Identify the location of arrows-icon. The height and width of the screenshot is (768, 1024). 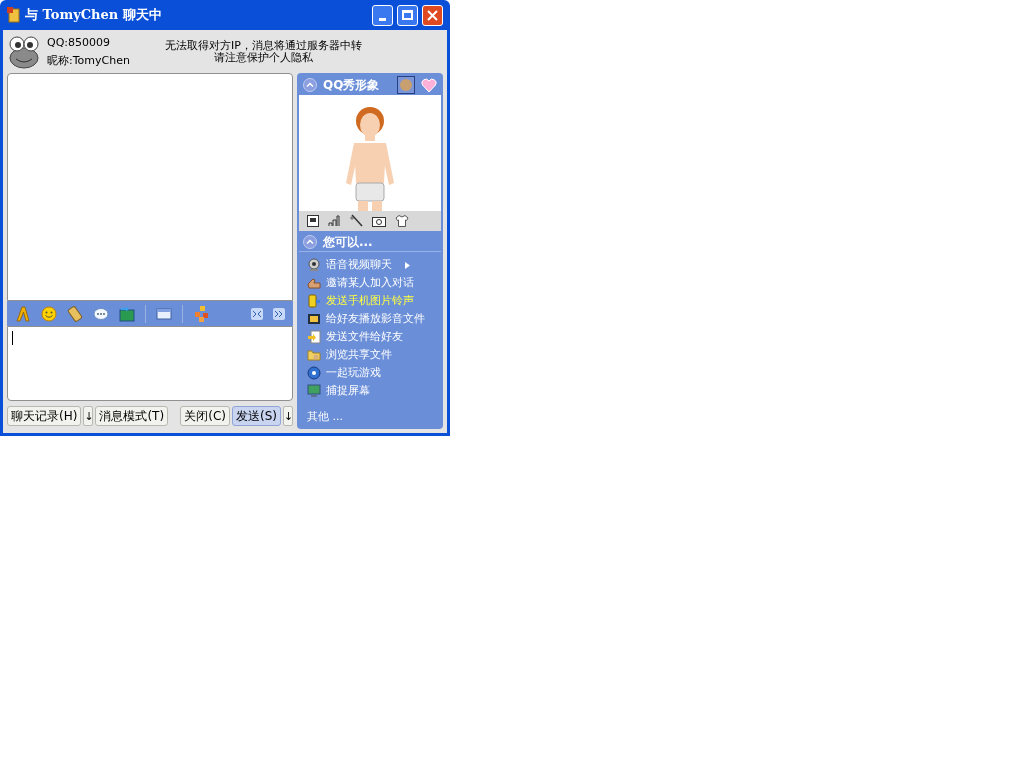
(257, 313).